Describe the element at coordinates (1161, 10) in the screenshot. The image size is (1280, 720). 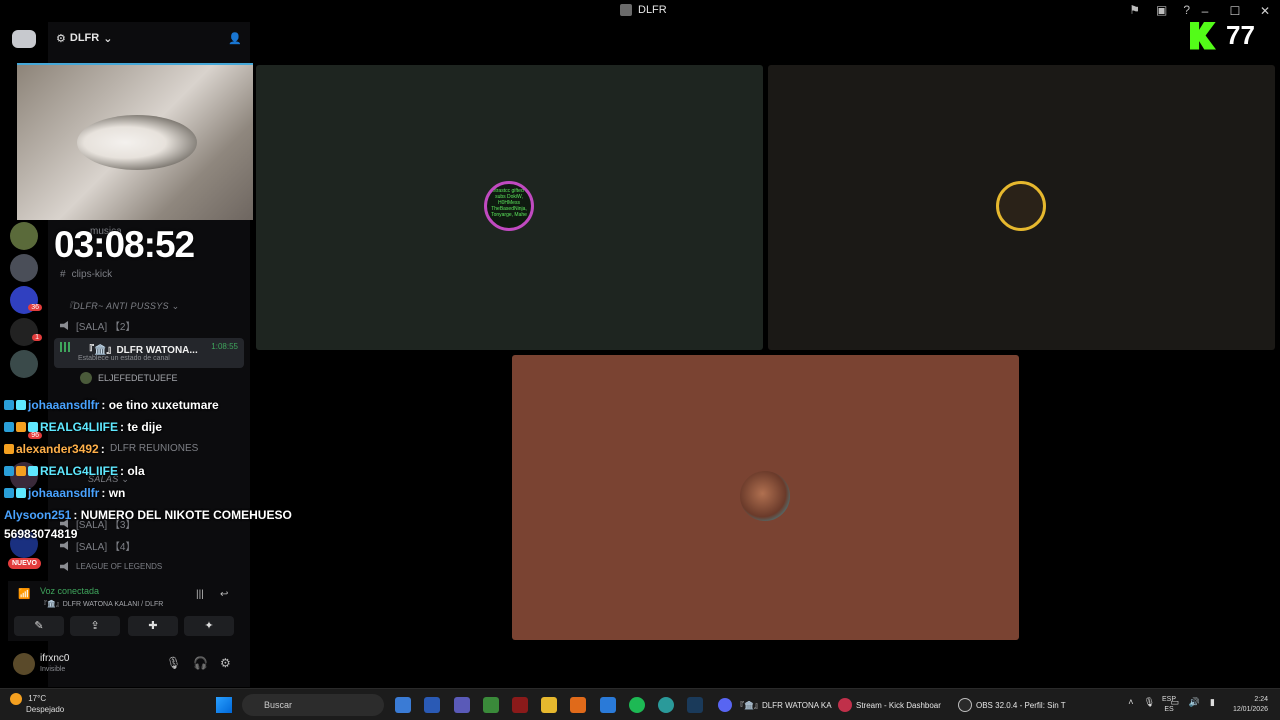
I see `window-icon: ▣` at that location.